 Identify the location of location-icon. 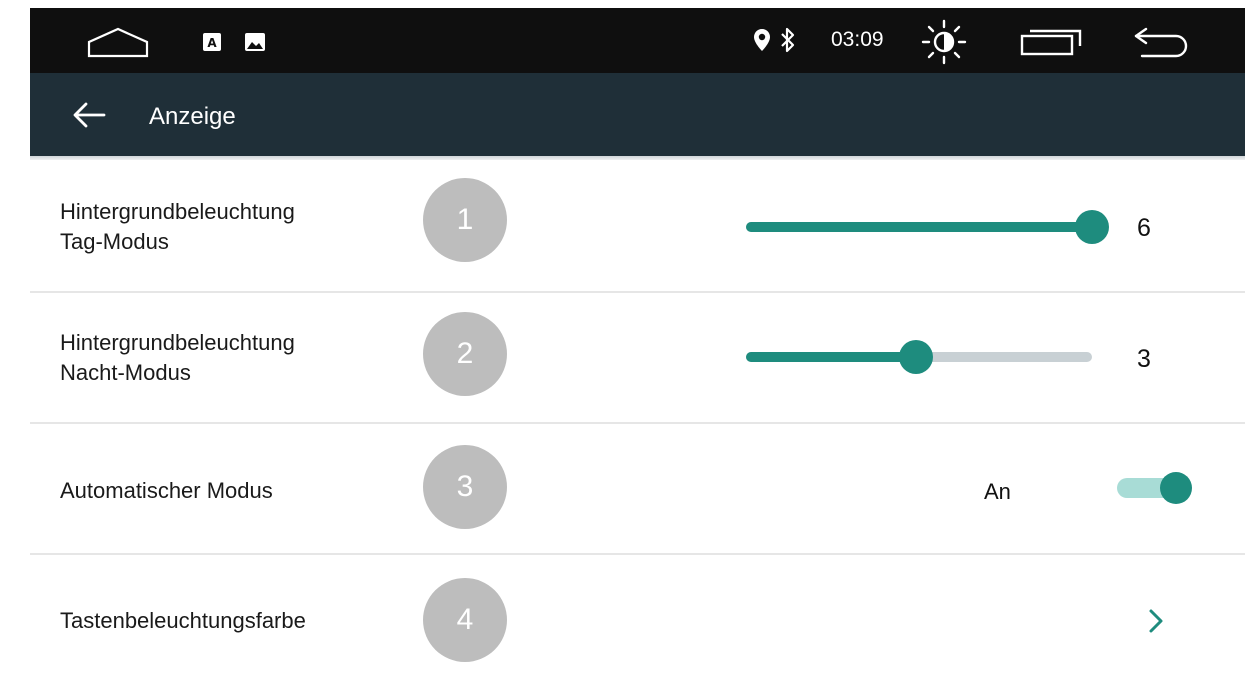
(762, 40).